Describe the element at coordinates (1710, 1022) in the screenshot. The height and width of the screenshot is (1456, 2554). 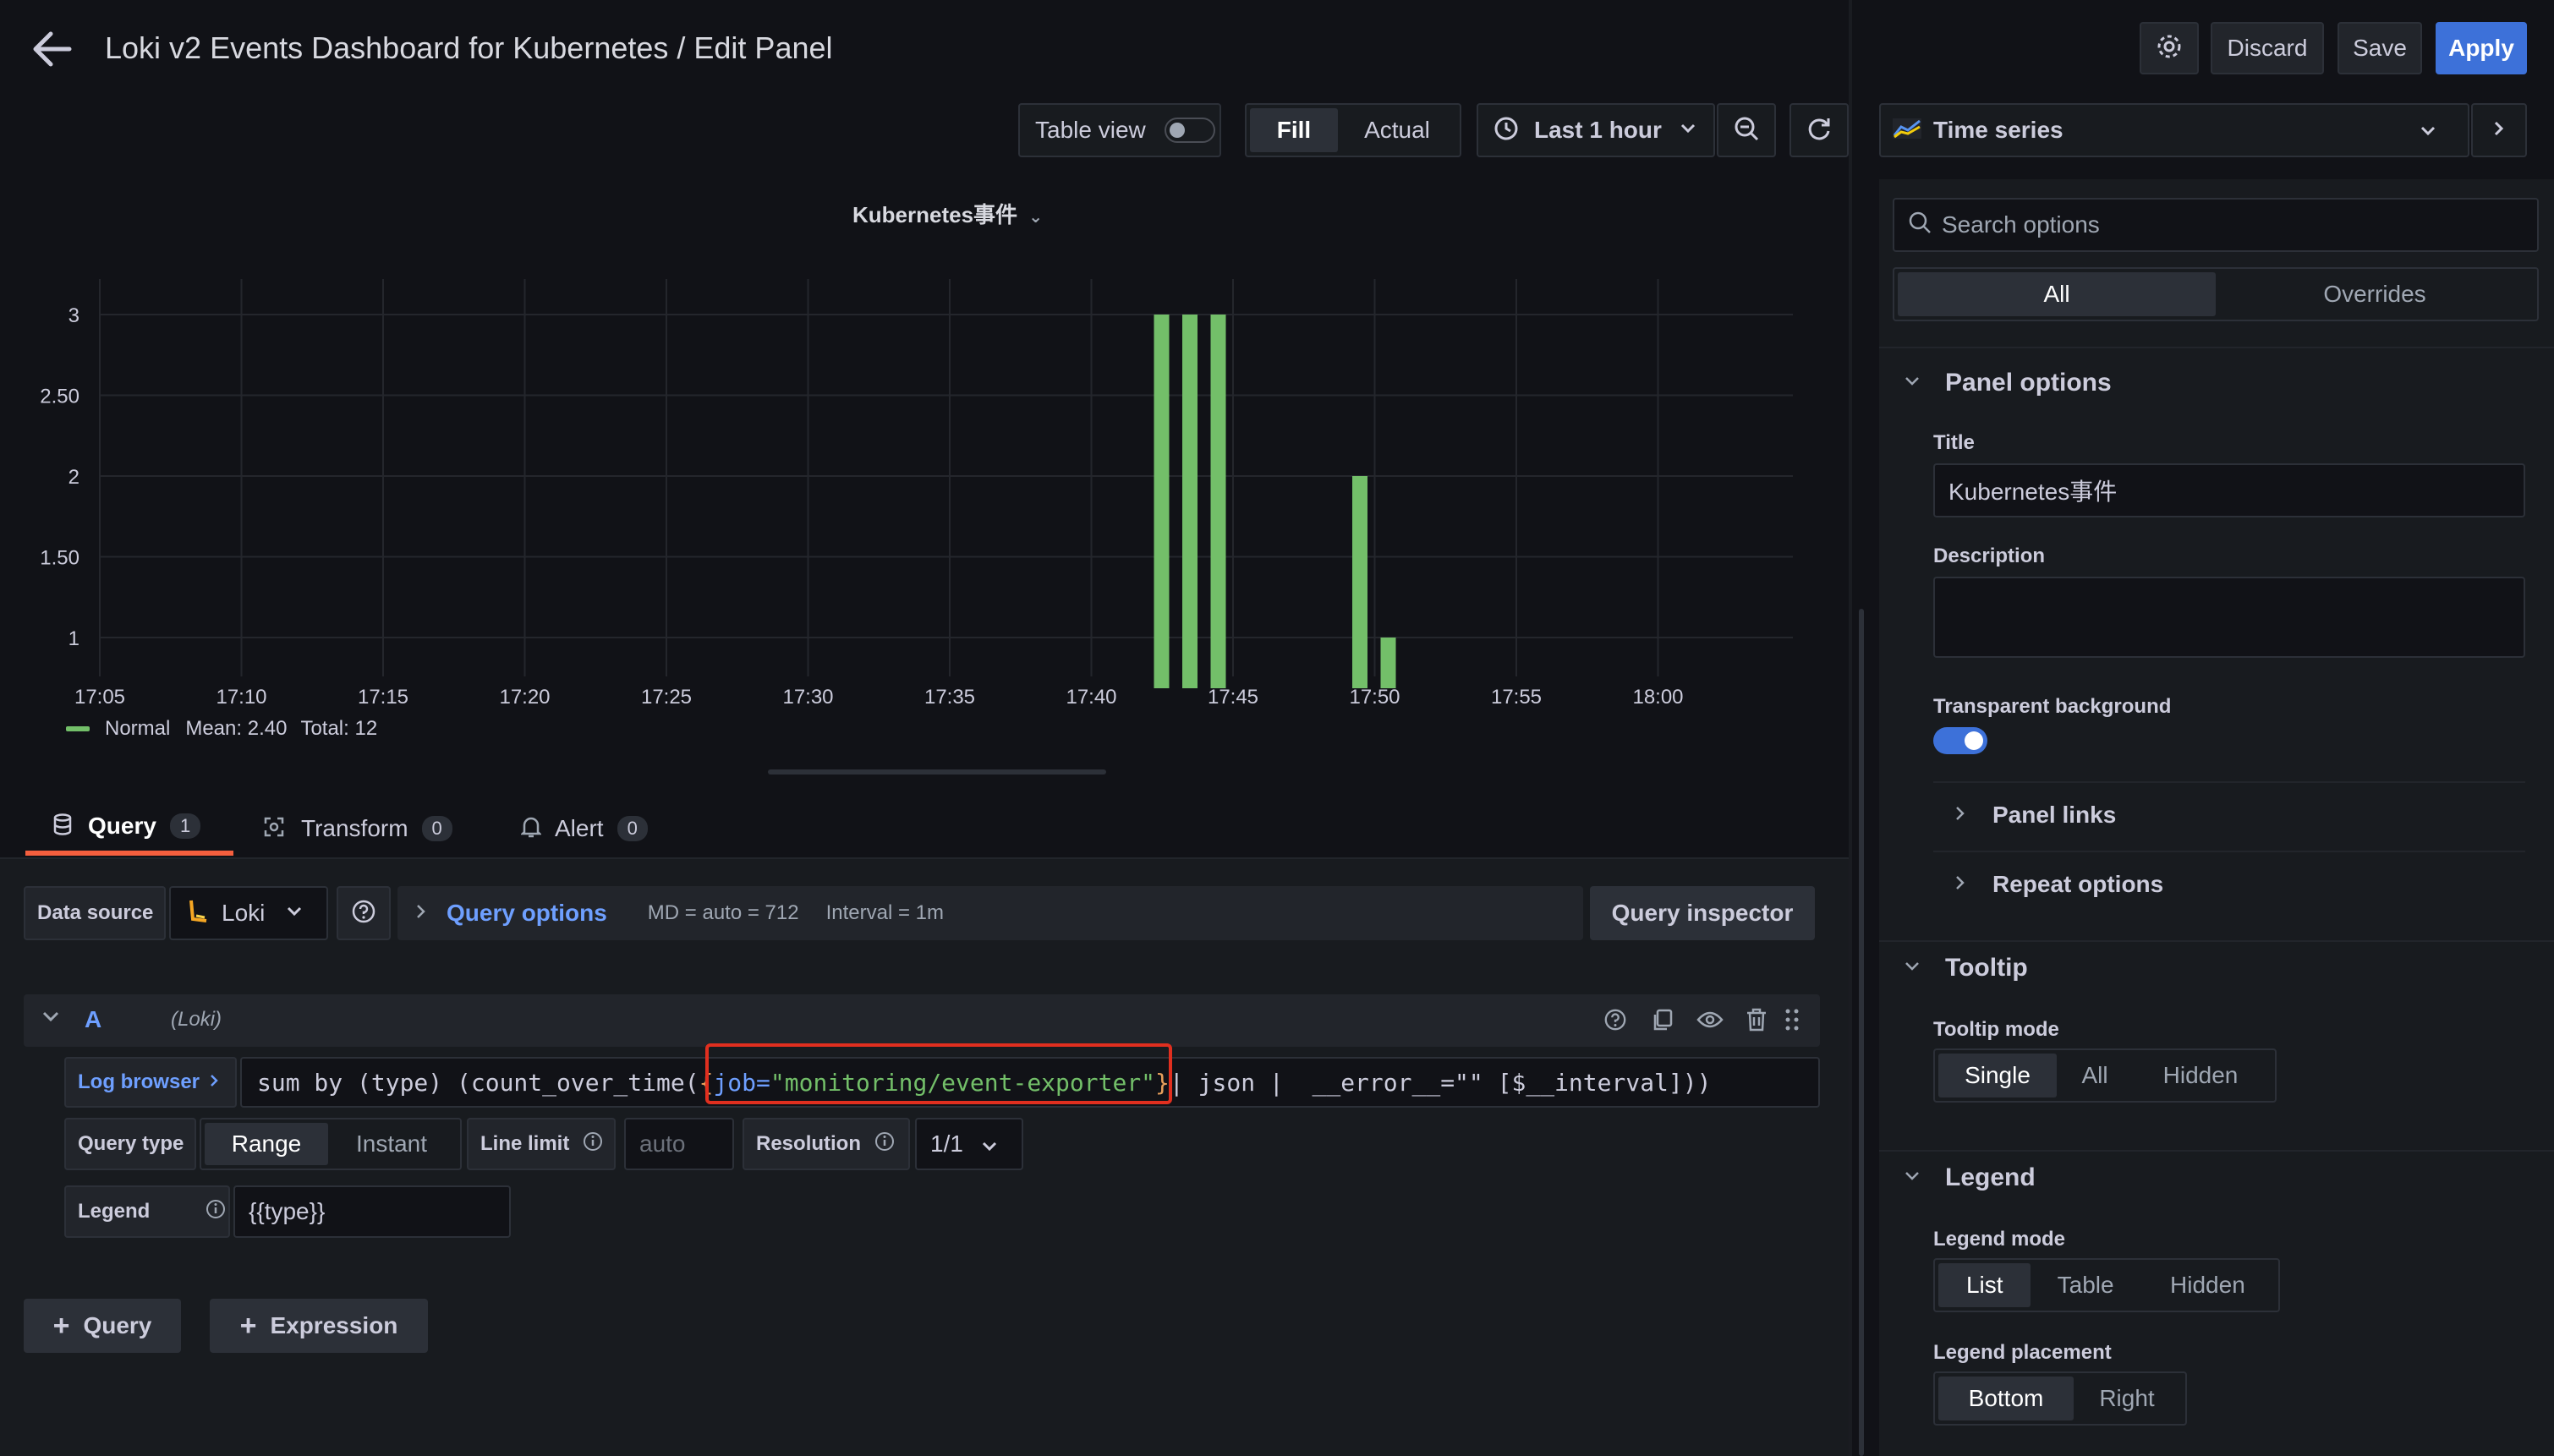
I see `eye-icon` at that location.